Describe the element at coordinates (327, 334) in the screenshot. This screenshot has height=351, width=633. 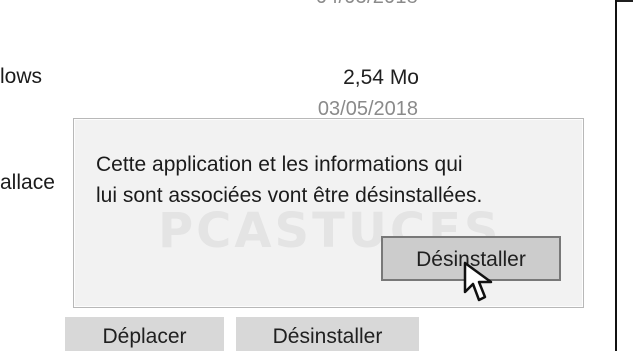
I see `uninstall-app-button: Désinstaller` at that location.